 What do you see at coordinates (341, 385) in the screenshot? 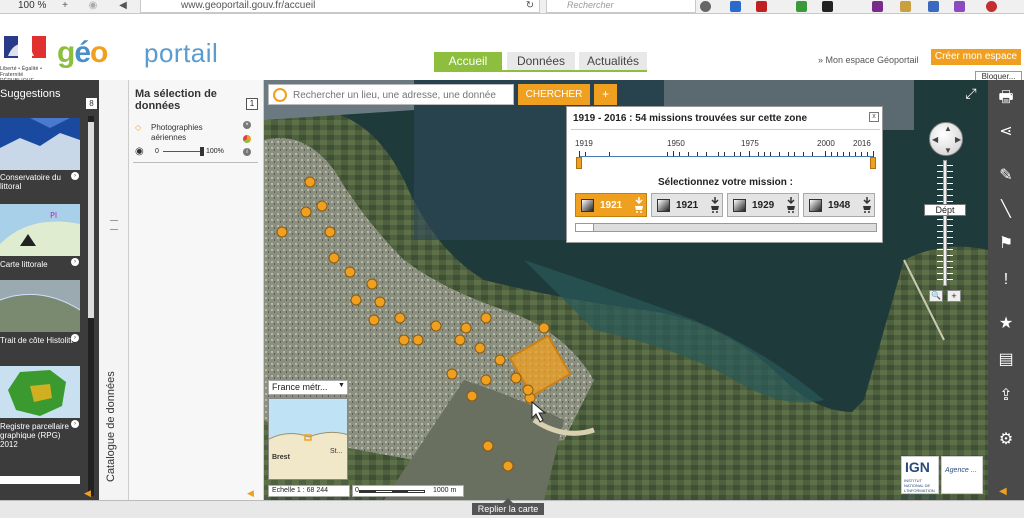
I see `chevron-down-icon: ▼` at bounding box center [341, 385].